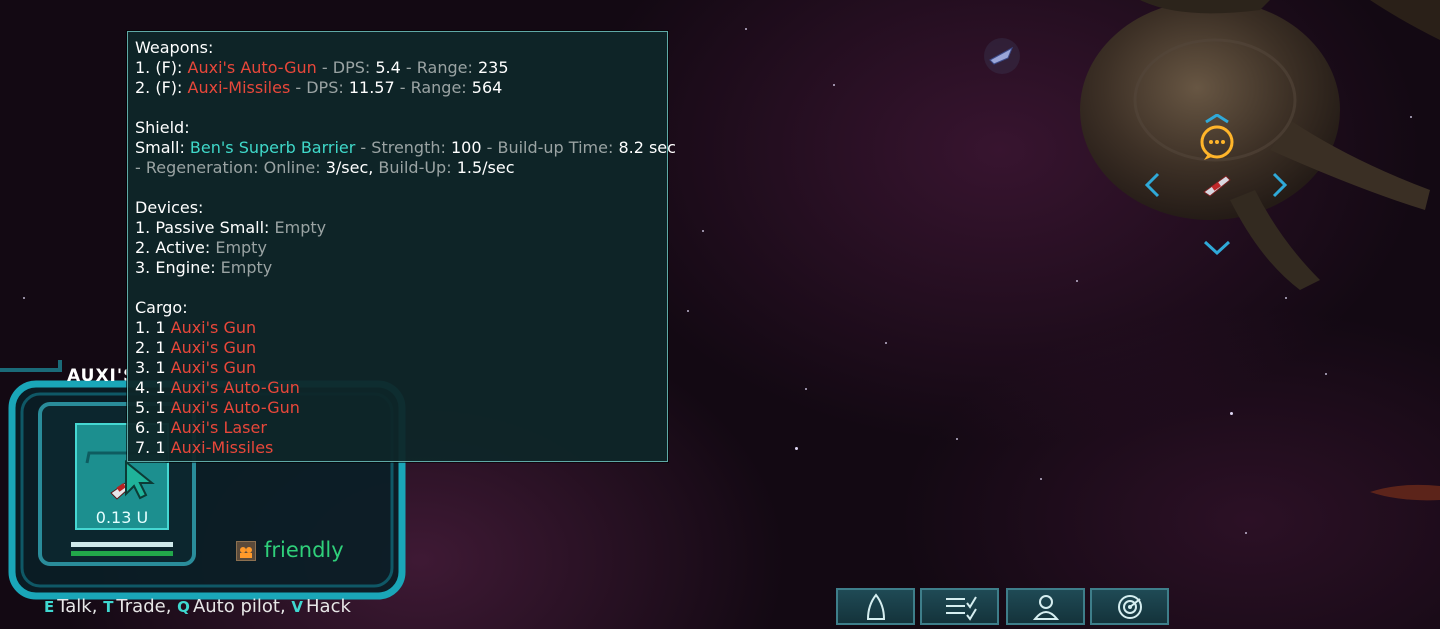  What do you see at coordinates (122, 553) in the screenshot?
I see `target-shield-bar` at bounding box center [122, 553].